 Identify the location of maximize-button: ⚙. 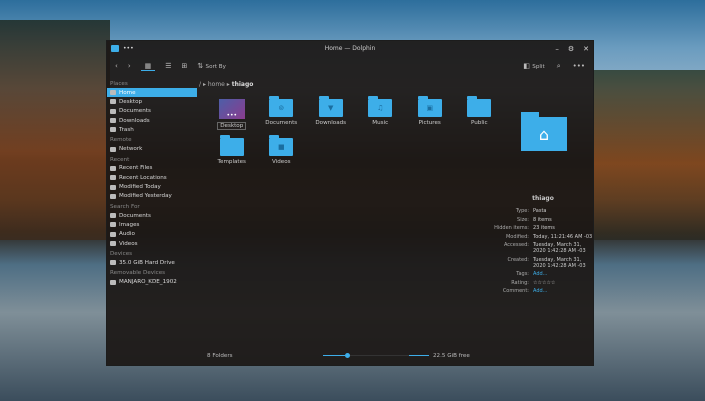
(571, 49).